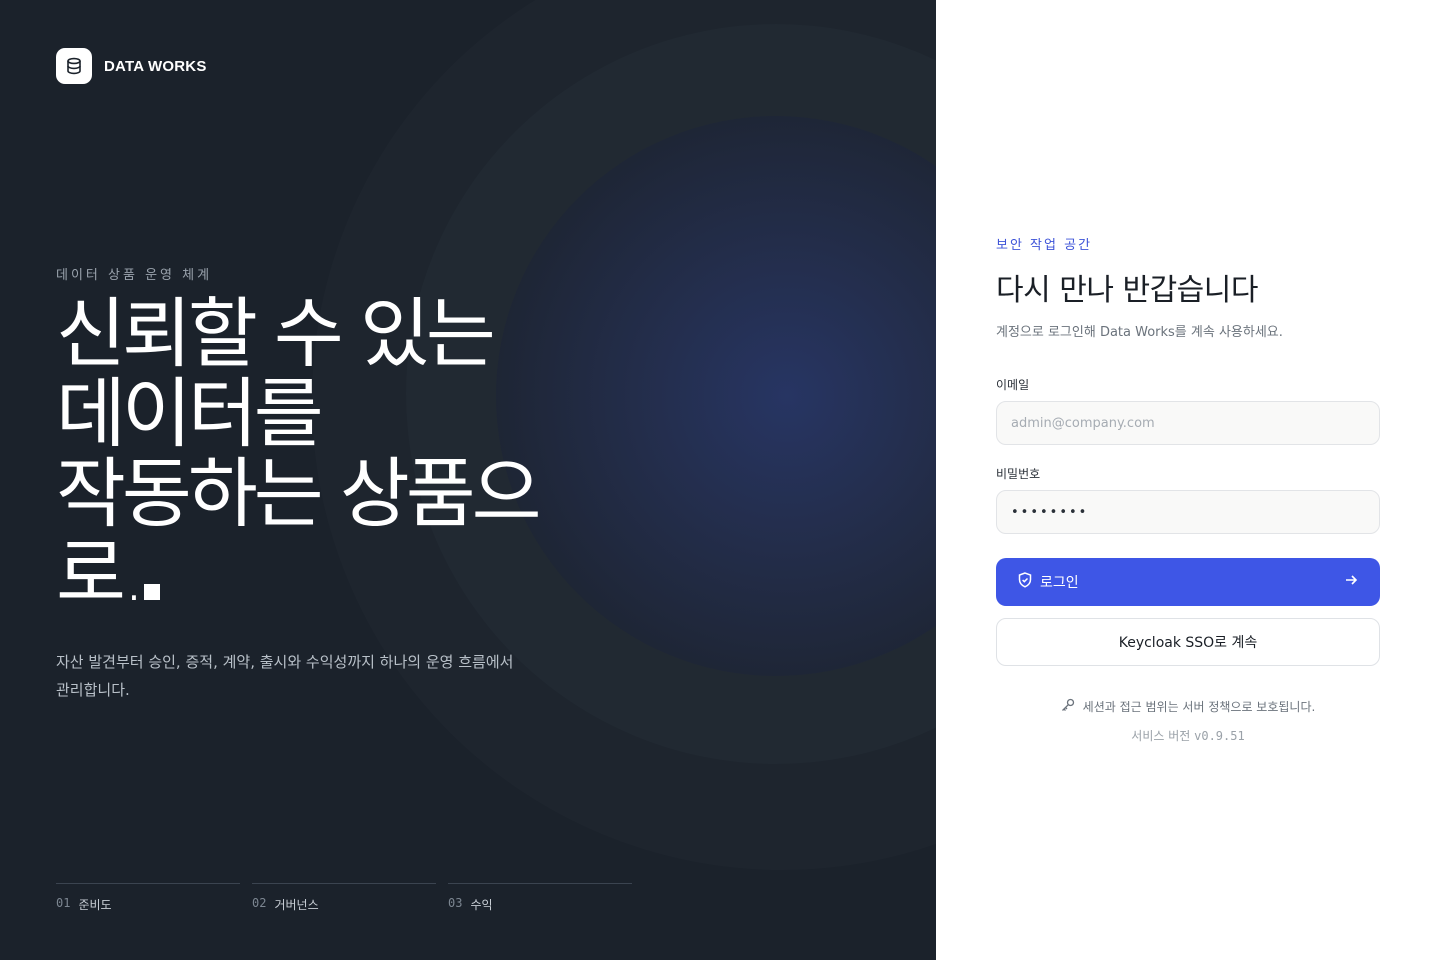  I want to click on step-number: 02, so click(259, 903).